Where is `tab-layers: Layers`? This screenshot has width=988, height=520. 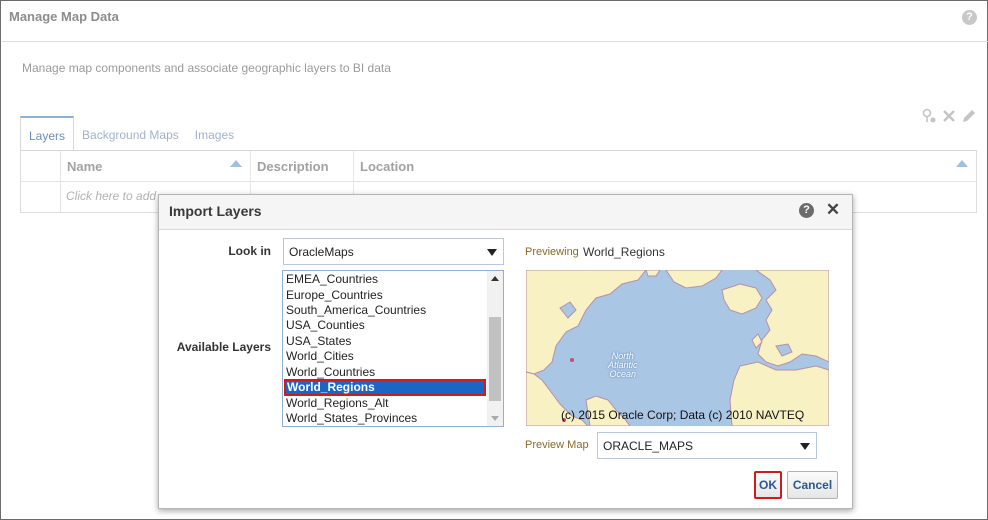 tab-layers: Layers is located at coordinates (47, 133).